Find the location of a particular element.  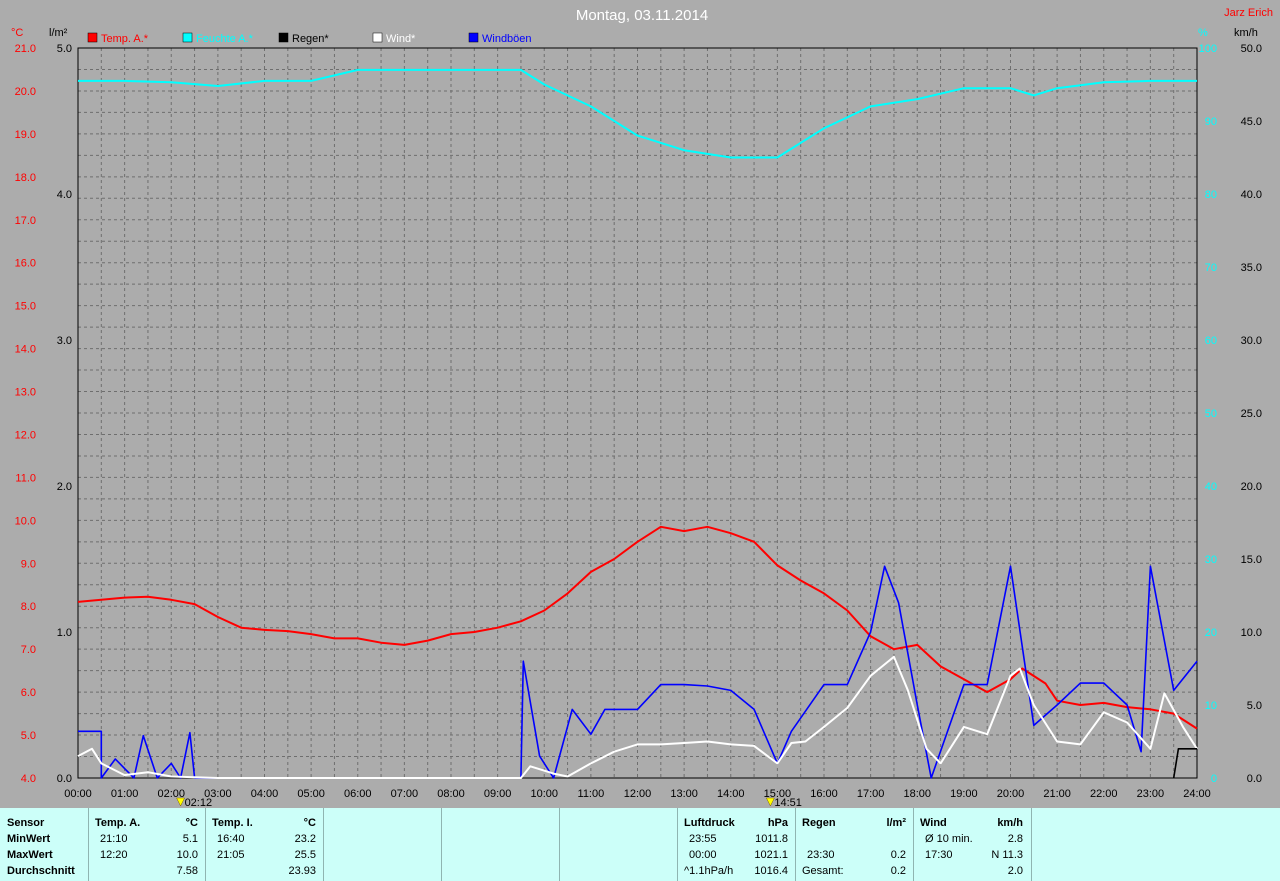

humidity-tick-label: 90 is located at coordinates (1211, 122).